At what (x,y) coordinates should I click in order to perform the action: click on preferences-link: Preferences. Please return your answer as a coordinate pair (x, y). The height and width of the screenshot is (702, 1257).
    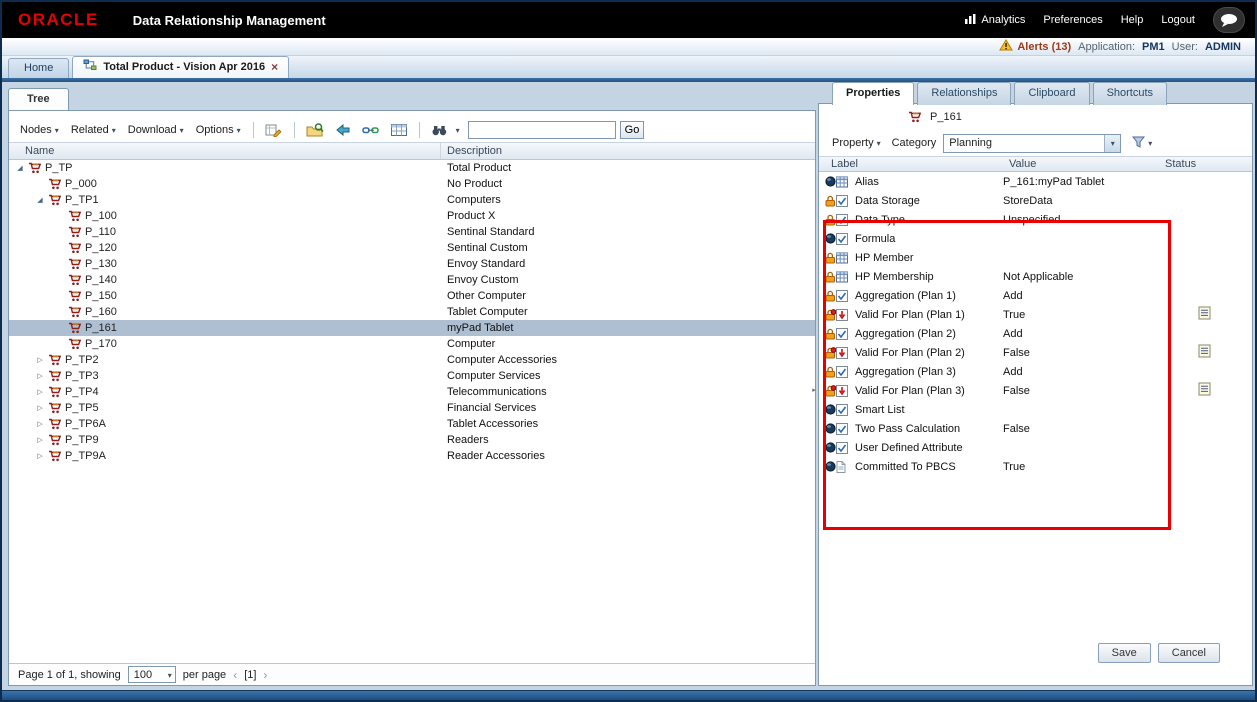
    Looking at the image, I should click on (1072, 20).